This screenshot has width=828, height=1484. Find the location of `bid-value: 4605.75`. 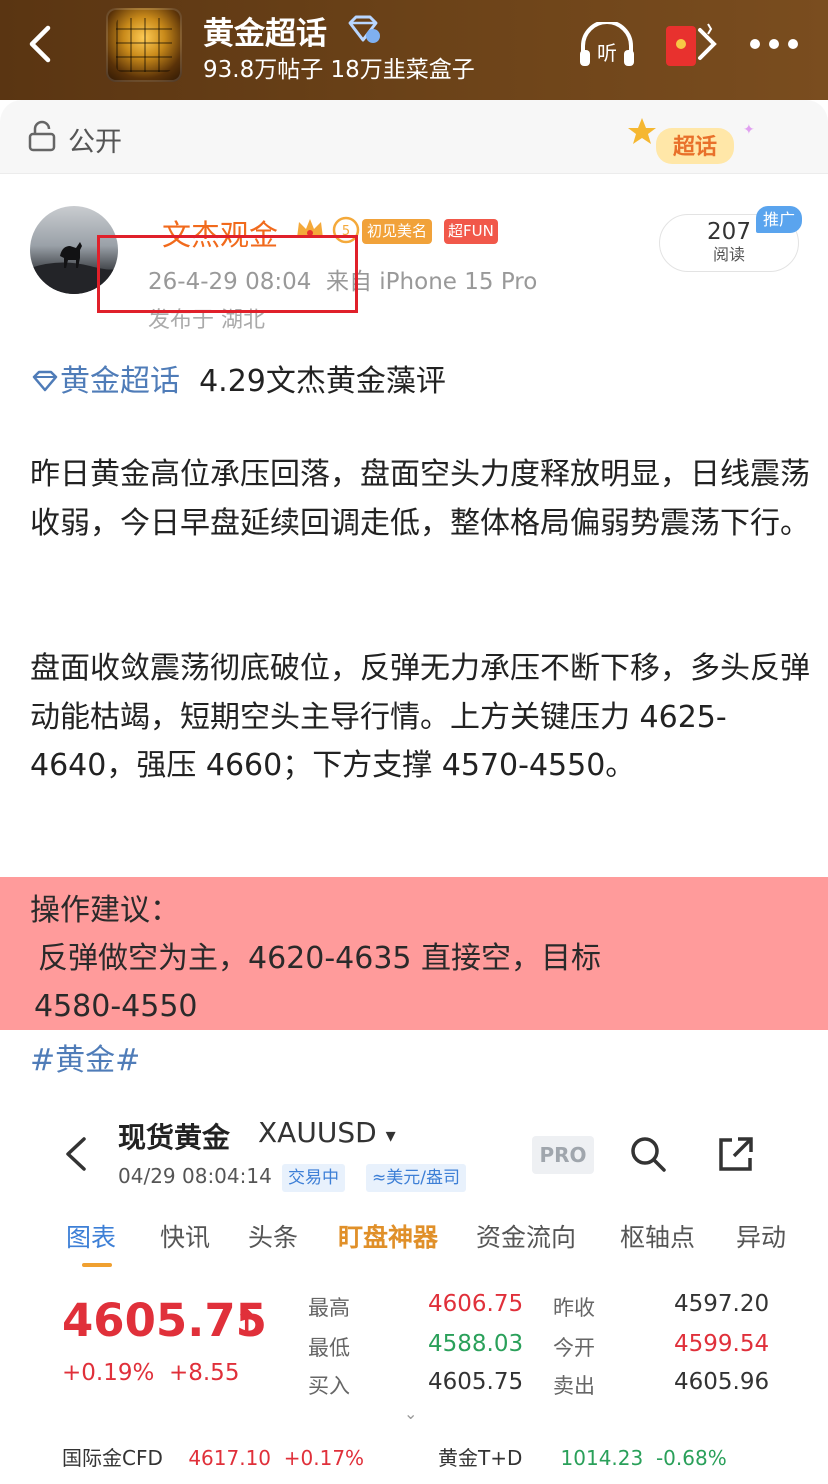

bid-value: 4605.75 is located at coordinates (476, 1382).